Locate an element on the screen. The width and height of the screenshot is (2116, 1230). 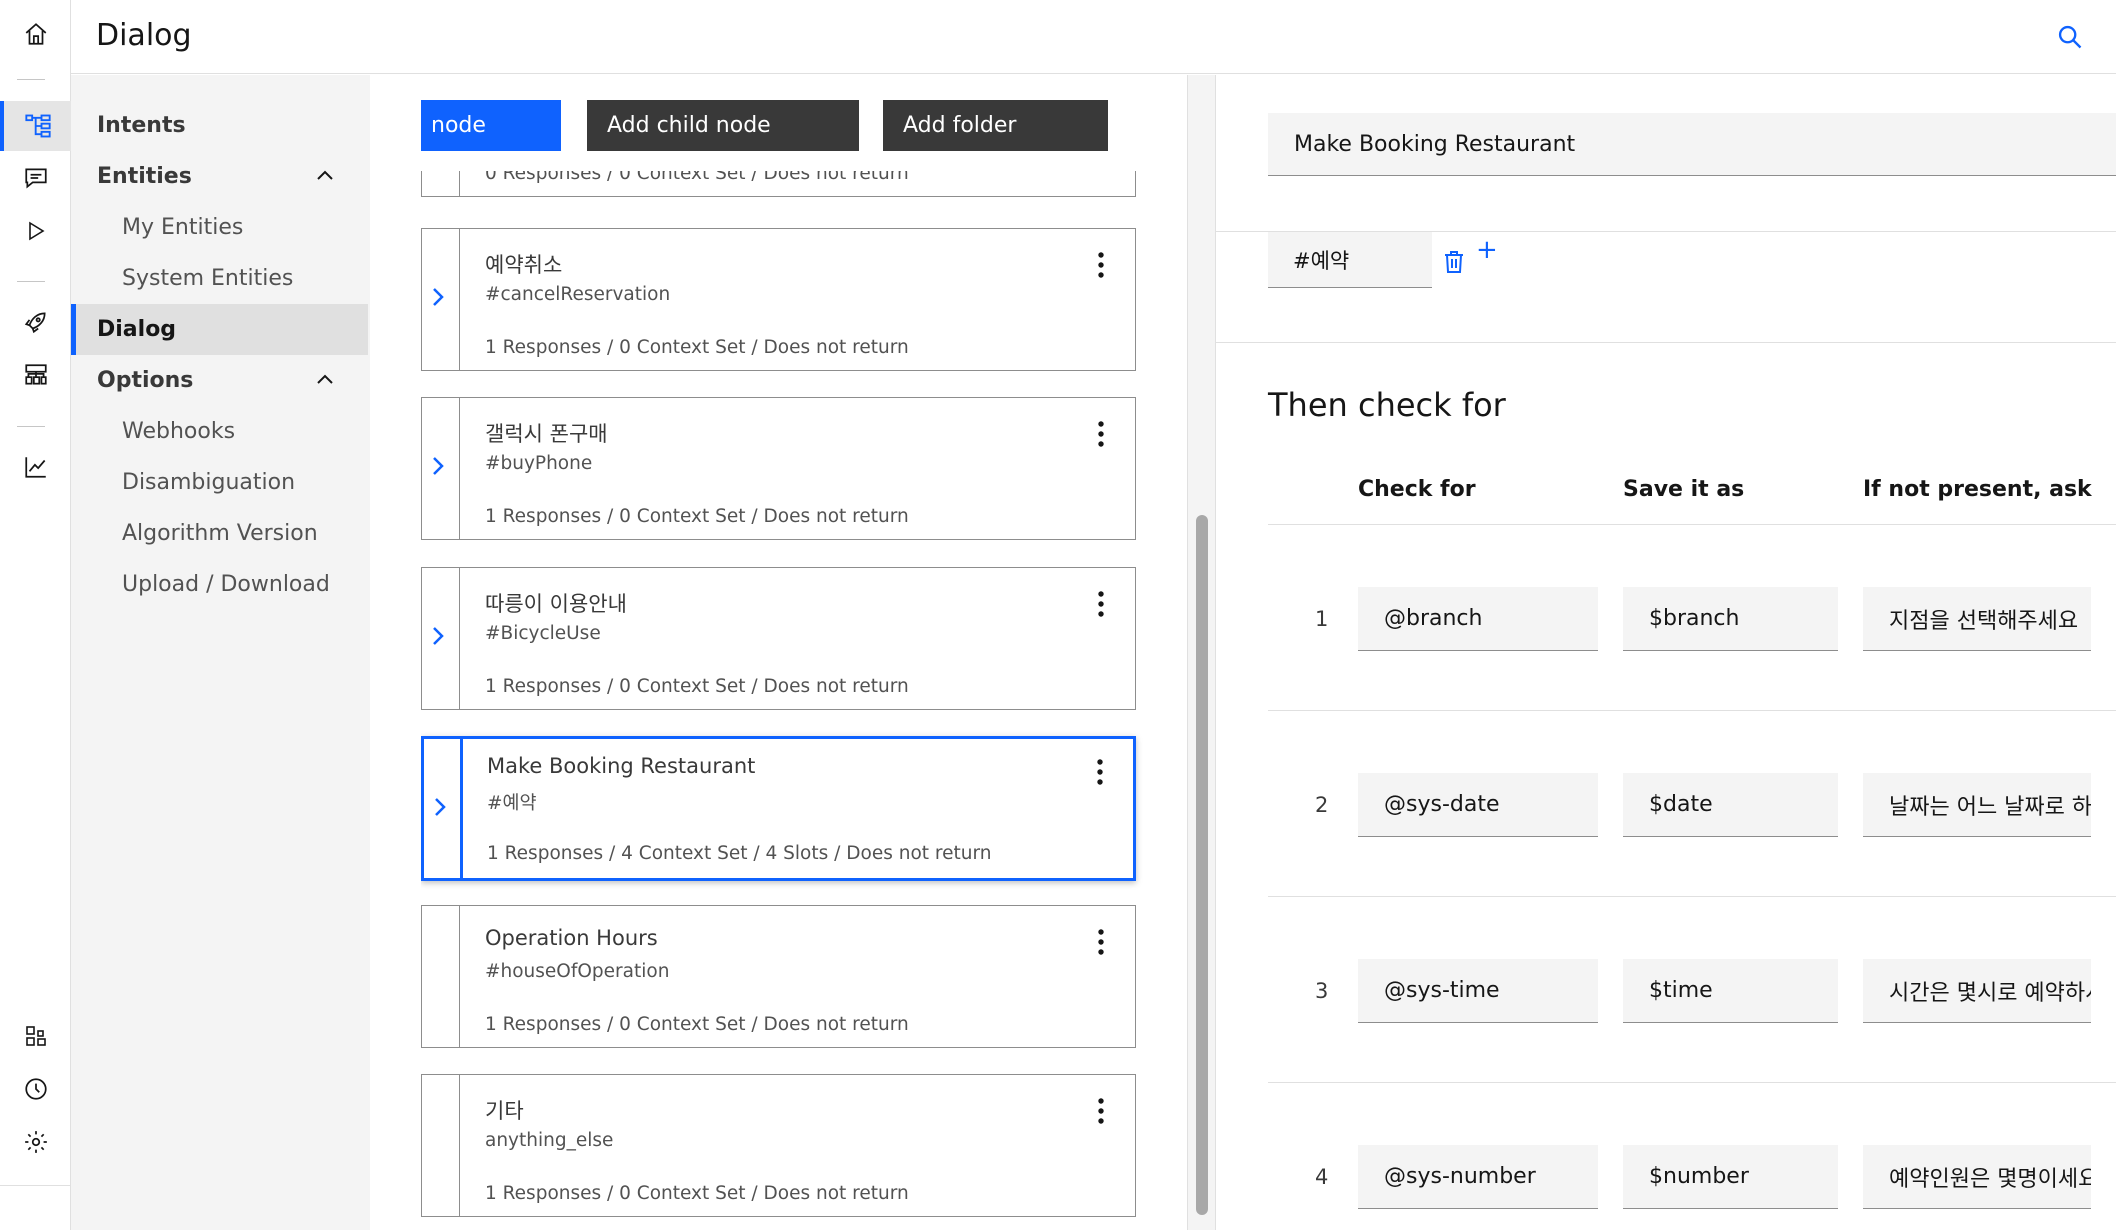
nav-webhooks: Webhooks is located at coordinates (220, 431).